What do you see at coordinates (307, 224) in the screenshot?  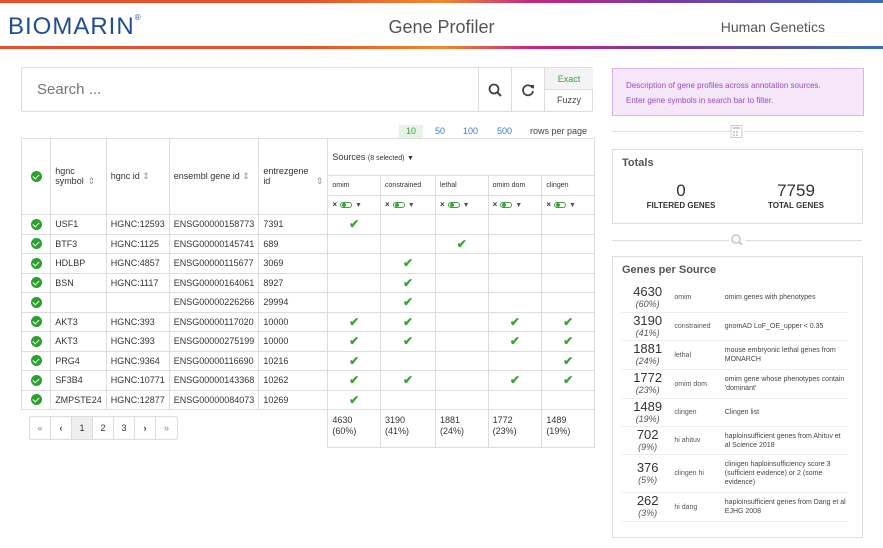 I see `table-row: USF1 HGNC:12593 ENSG00000158773 7391 ✔` at bounding box center [307, 224].